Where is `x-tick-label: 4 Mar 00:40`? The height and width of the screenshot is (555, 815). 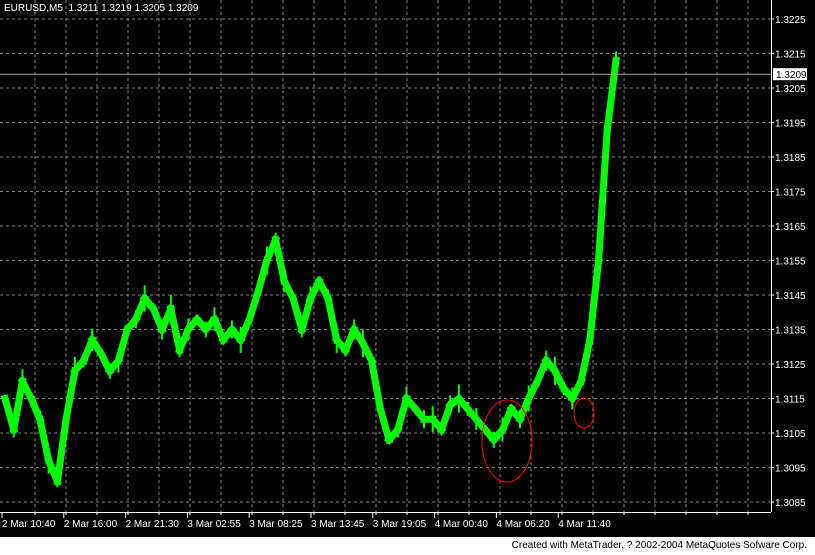
x-tick-label: 4 Mar 00:40 is located at coordinates (462, 524).